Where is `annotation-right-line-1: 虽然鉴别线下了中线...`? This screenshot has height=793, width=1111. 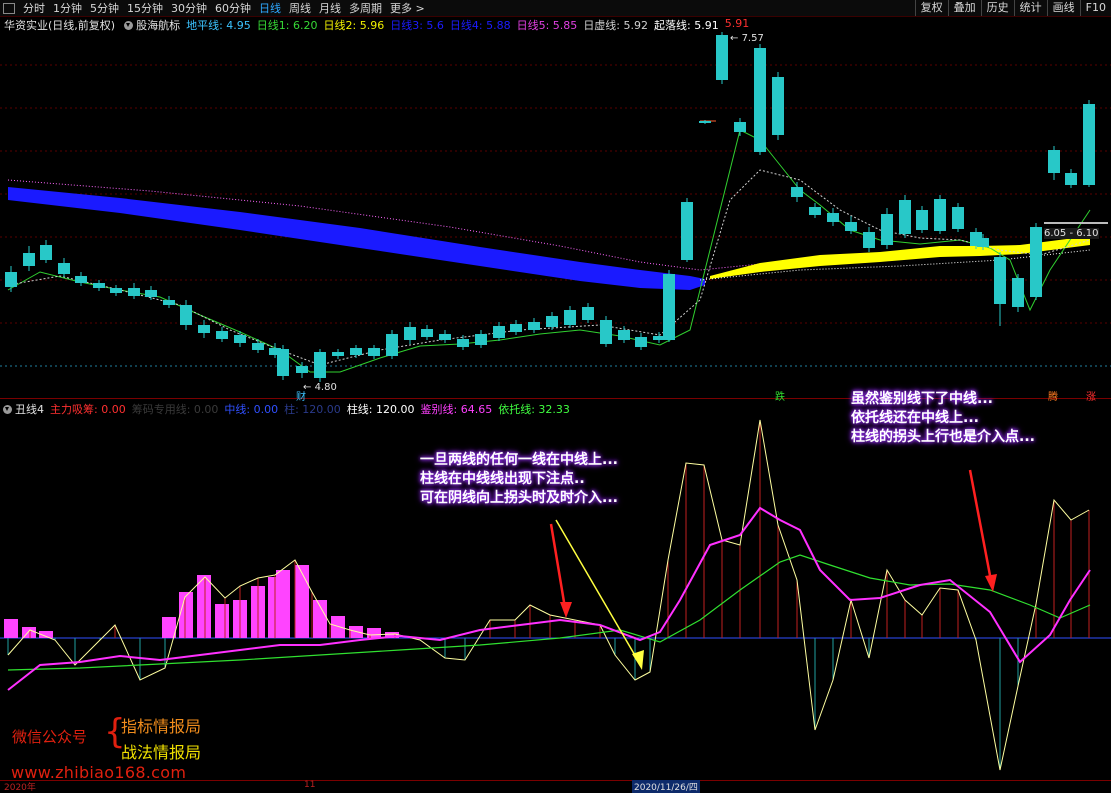 annotation-right-line-1: 虽然鉴别线下了中线... is located at coordinates (922, 399).